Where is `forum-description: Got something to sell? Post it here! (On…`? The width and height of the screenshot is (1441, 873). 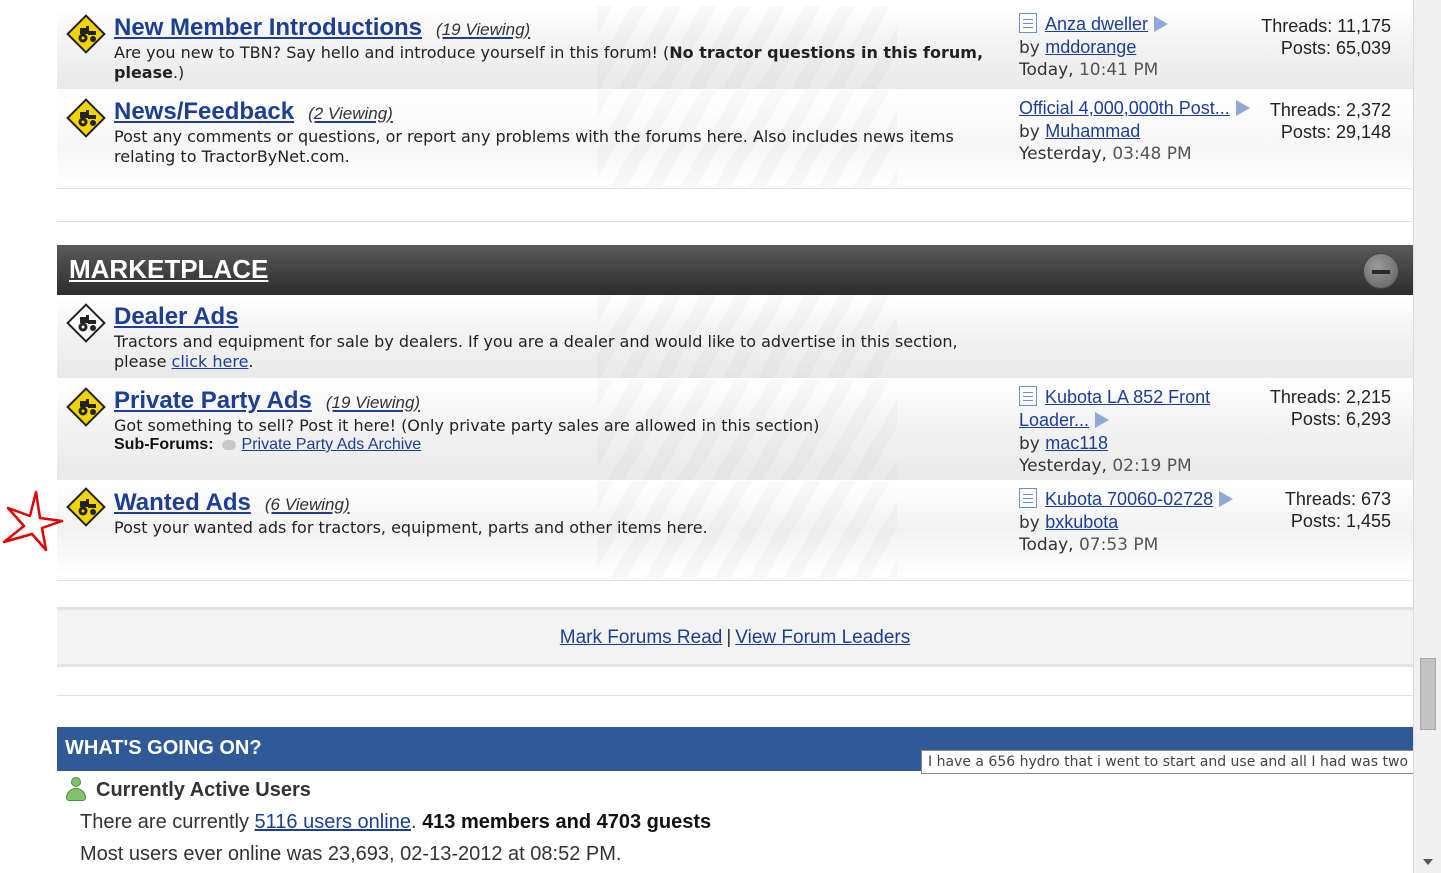 forum-description: Got something to sell? Post it here! (On… is located at coordinates (467, 425).